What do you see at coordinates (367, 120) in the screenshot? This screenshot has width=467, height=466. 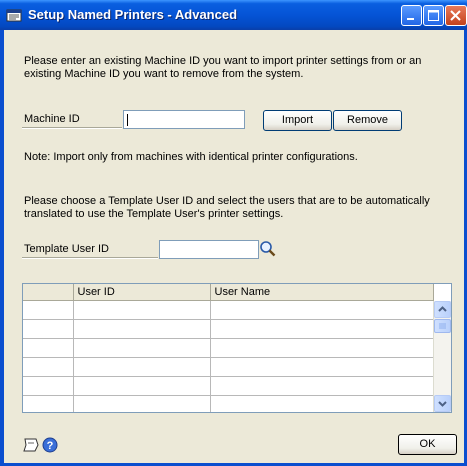 I see `remove-button: Remove` at bounding box center [367, 120].